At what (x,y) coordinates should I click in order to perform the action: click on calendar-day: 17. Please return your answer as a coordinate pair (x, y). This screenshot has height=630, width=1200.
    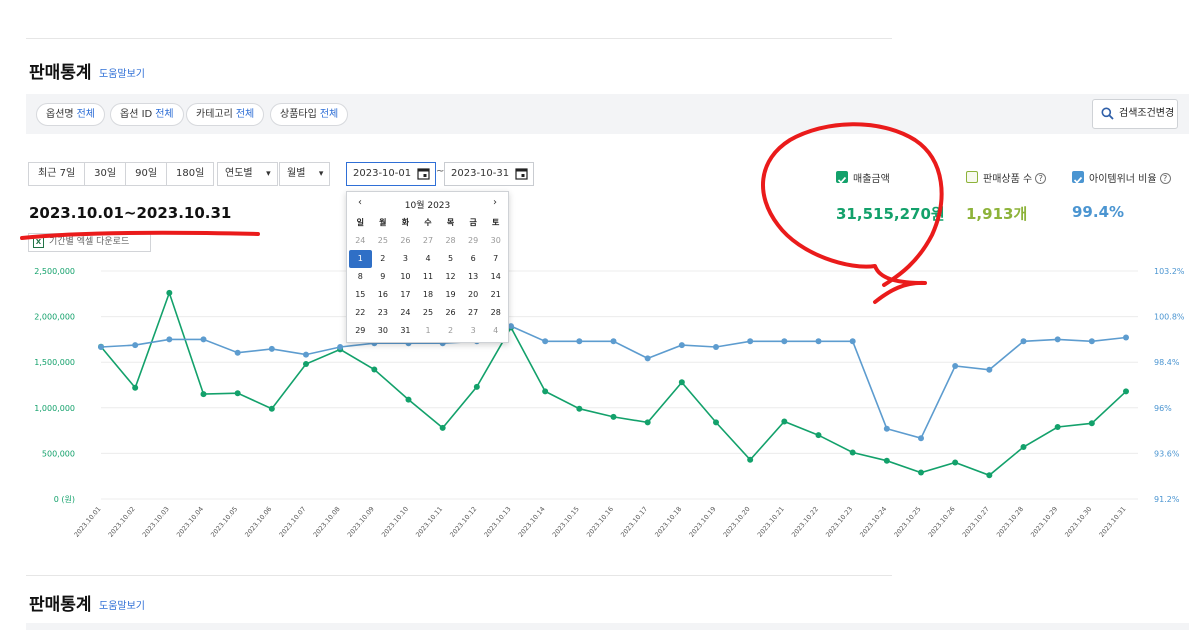
    Looking at the image, I should click on (405, 295).